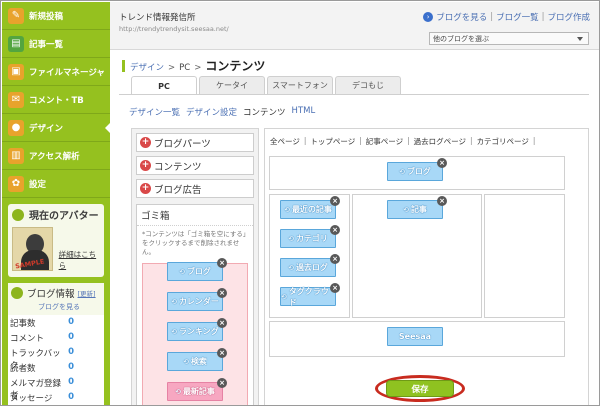 This screenshot has height=406, width=600. I want to click on page-link-archive: 過去ログページ, so click(440, 141).